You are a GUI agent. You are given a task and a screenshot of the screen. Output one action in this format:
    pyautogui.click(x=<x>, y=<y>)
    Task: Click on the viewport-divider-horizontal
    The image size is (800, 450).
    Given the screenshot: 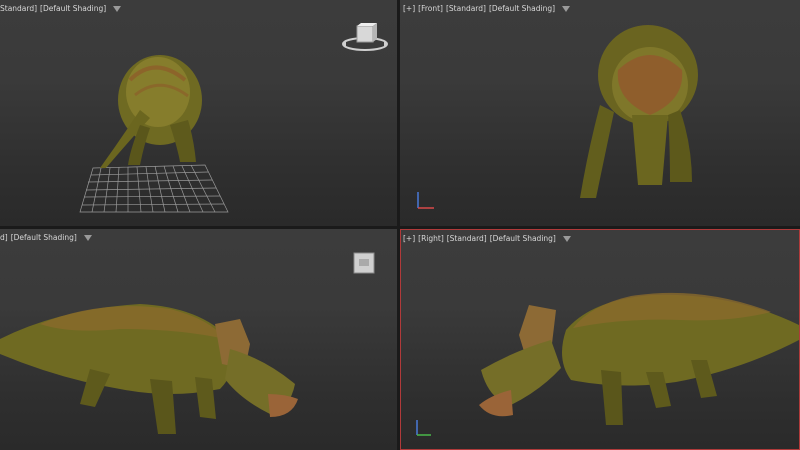 What is the action you would take?
    pyautogui.click(x=400, y=227)
    